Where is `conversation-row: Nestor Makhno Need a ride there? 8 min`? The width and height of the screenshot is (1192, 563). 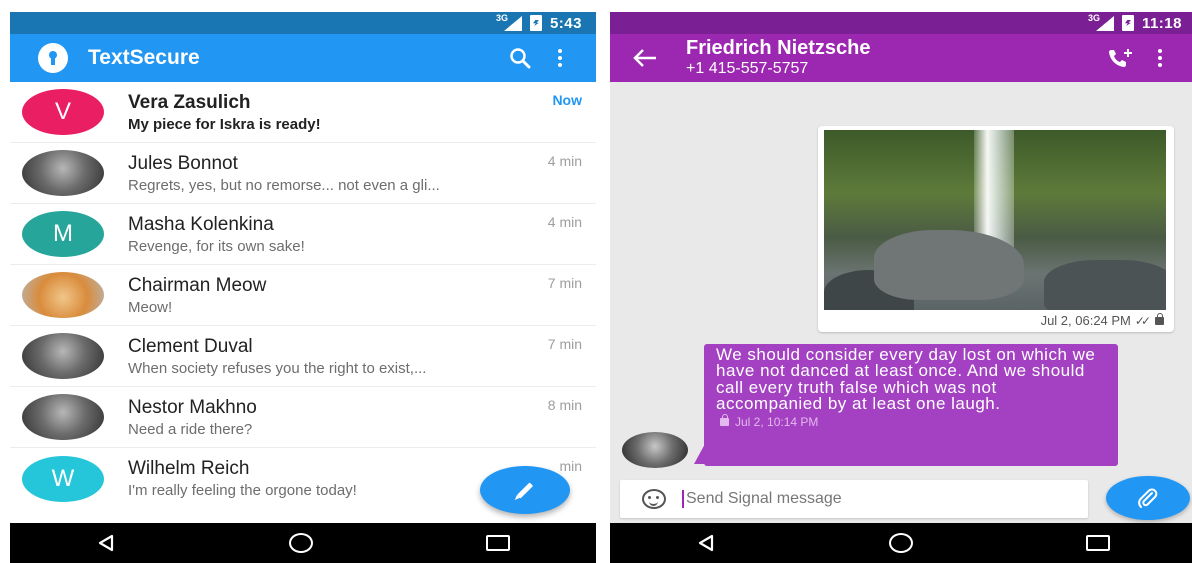 conversation-row: Nestor Makhno Need a ride there? 8 min is located at coordinates (303, 417).